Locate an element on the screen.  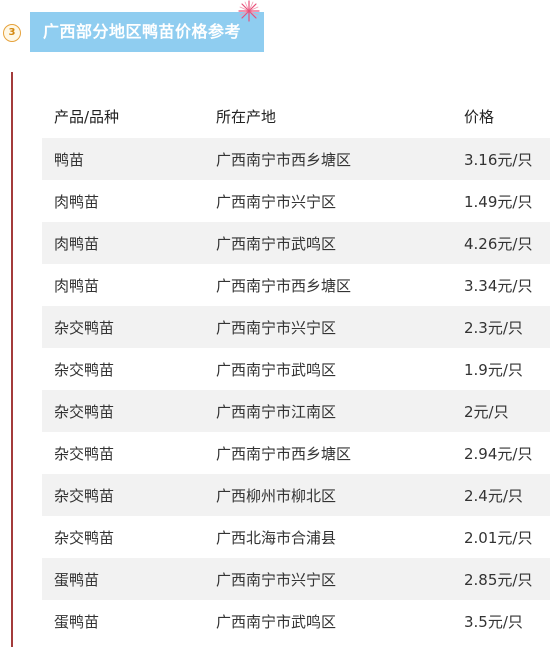
cell-price: 1.9元/只 is located at coordinates (493, 369).